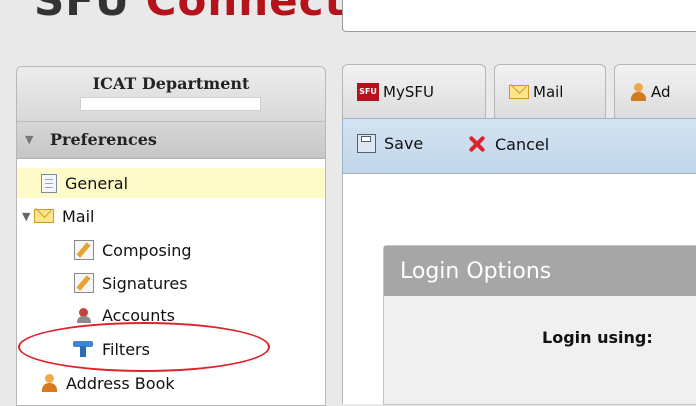  I want to click on accounts-icon, so click(85, 315).